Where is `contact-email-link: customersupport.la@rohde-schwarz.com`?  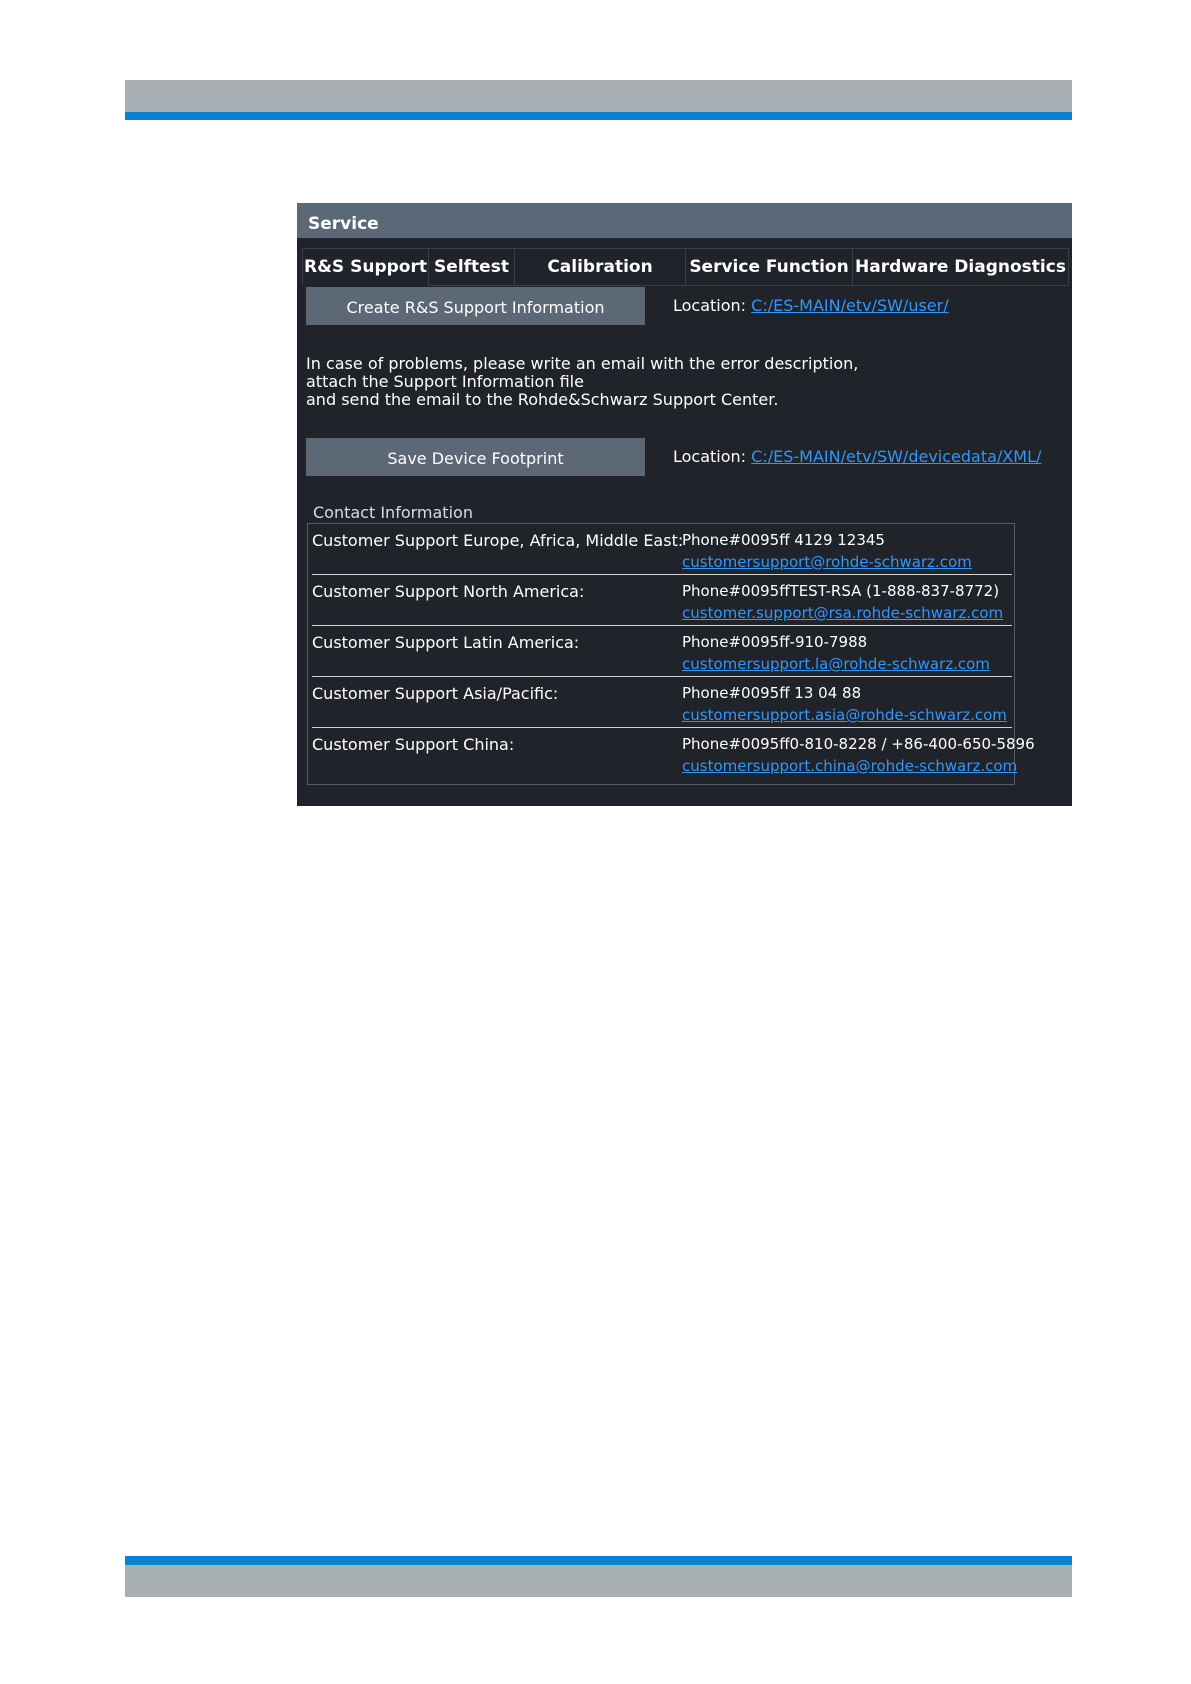 contact-email-link: customersupport.la@rohde-schwarz.com is located at coordinates (836, 664).